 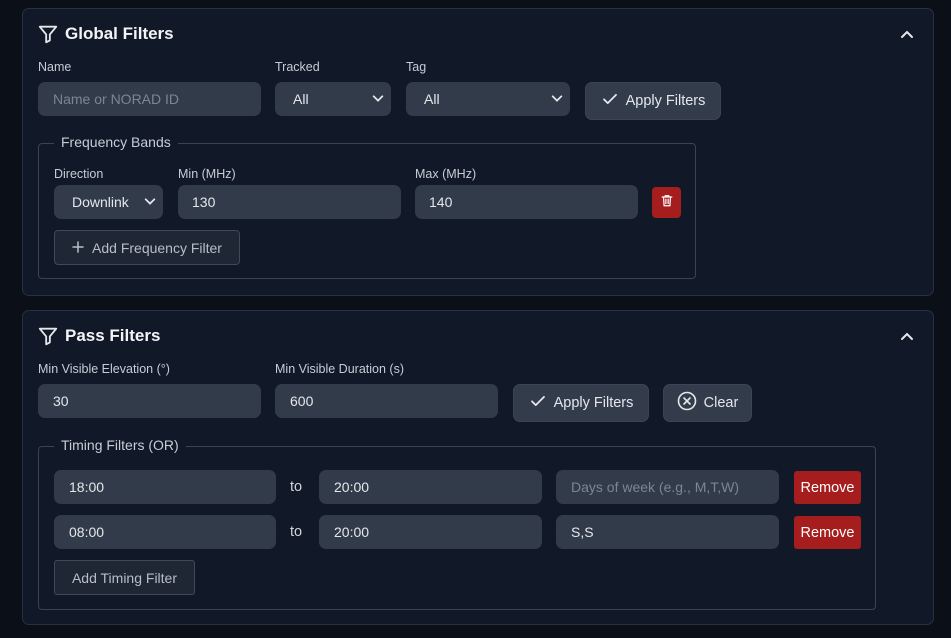 I want to click on close-circle-icon, so click(x=687, y=403).